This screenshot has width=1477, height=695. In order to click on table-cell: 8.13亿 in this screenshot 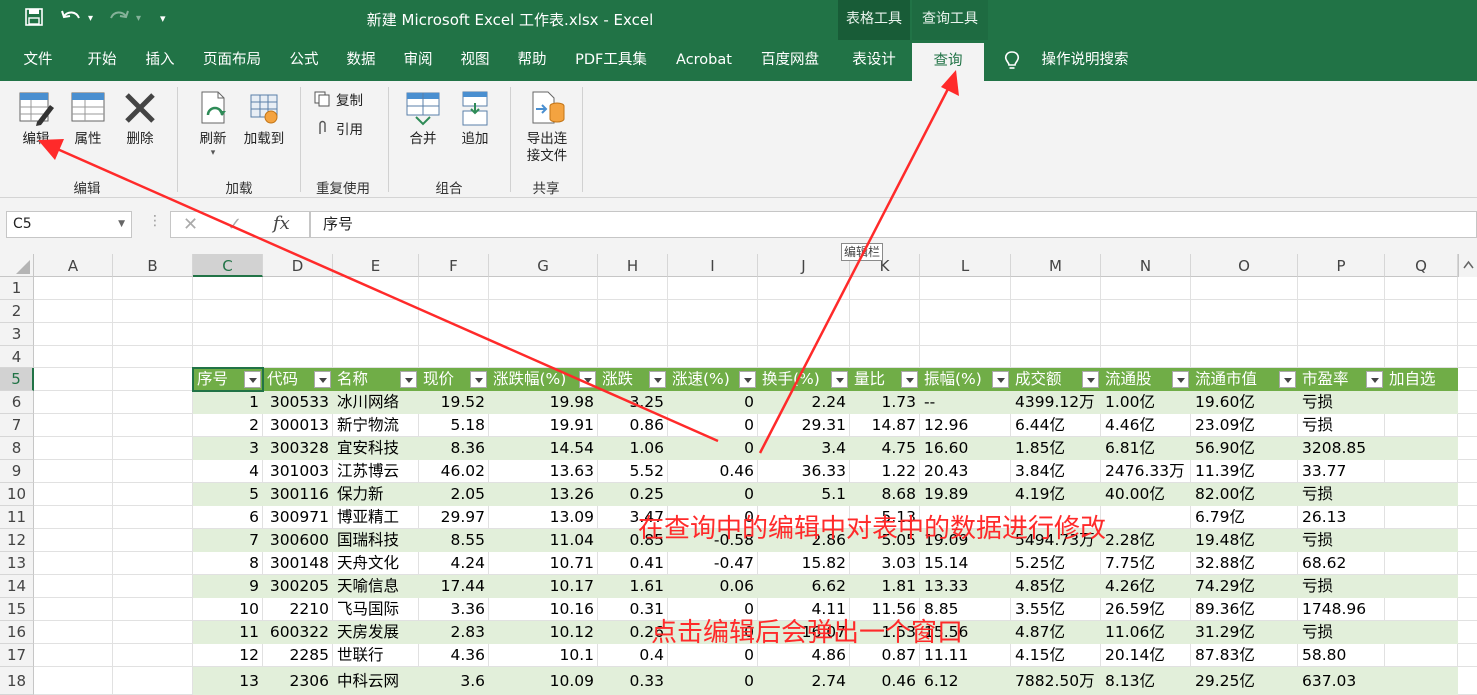, I will do `click(1146, 681)`.